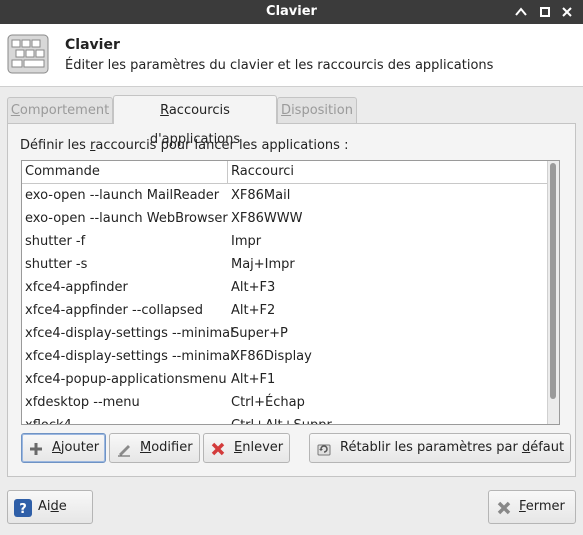  I want to click on table-row: exo-open --launch MailReader XF86Mail, so click(285, 195).